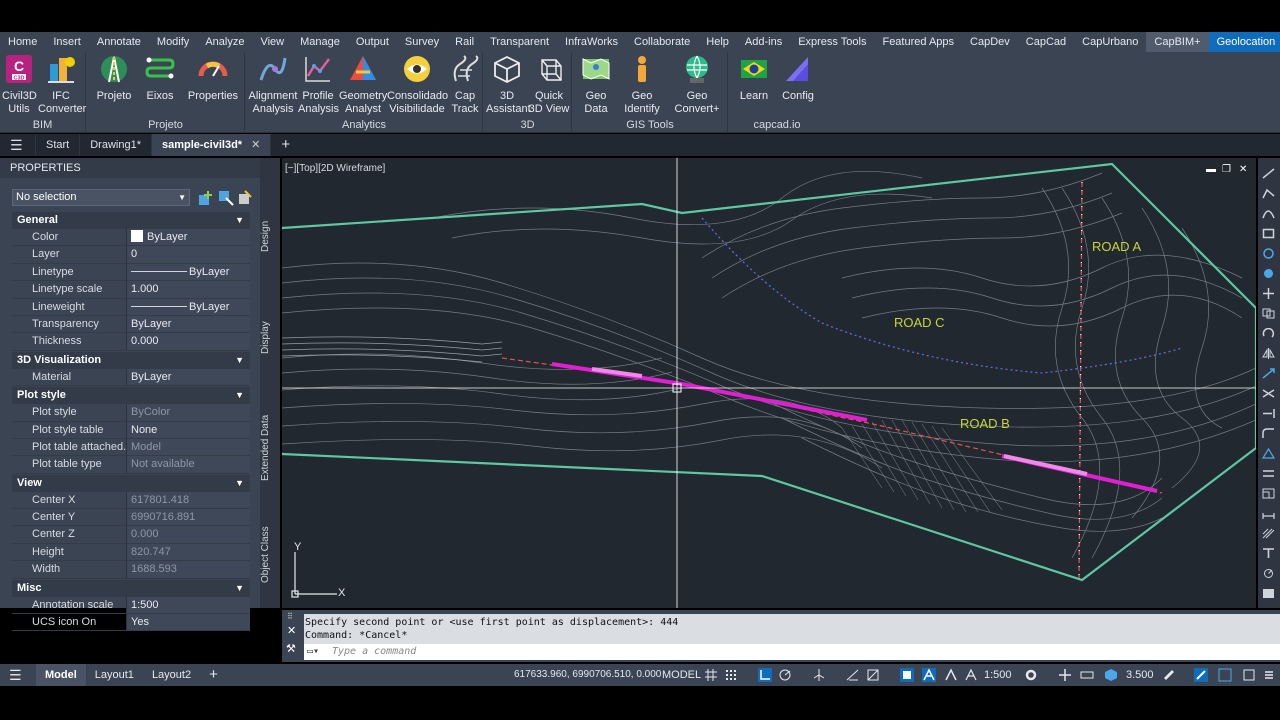  Describe the element at coordinates (291, 630) in the screenshot. I see `command-close-icon: ✕` at that location.